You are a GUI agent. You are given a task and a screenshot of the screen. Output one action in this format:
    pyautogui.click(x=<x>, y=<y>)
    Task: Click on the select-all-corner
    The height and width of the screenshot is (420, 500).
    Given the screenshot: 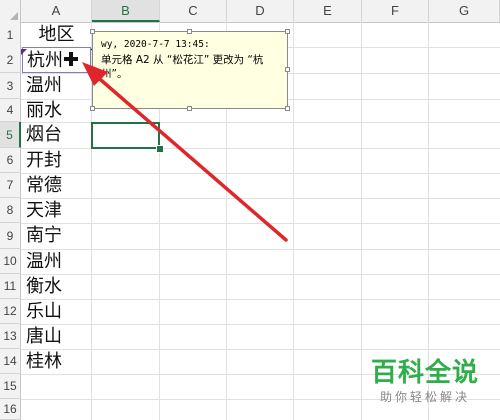 What is the action you would take?
    pyautogui.click(x=10, y=11)
    